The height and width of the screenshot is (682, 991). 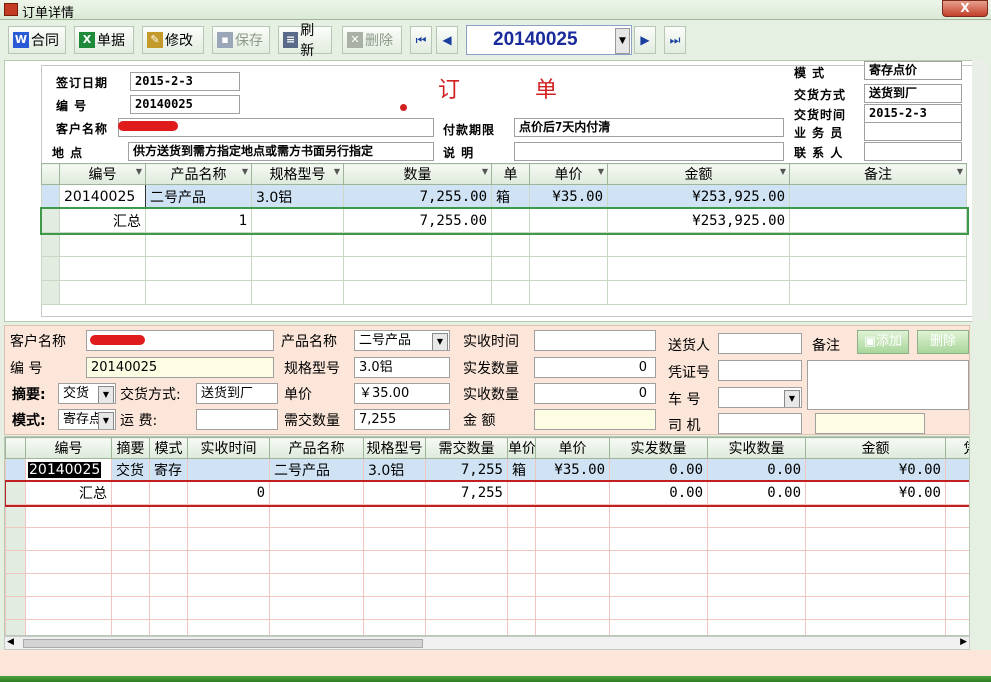 I want to click on lower-remark-field, so click(x=888, y=385).